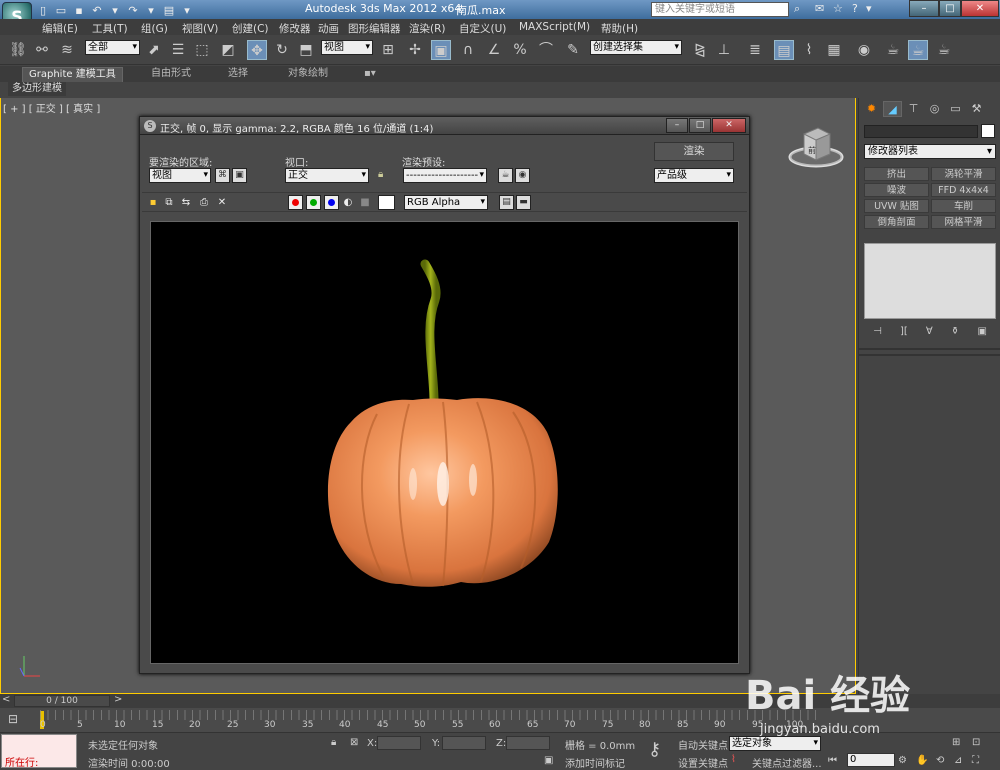  What do you see at coordinates (636, 47) in the screenshot?
I see `named-selection-dropdown: 创建选择集` at bounding box center [636, 47].